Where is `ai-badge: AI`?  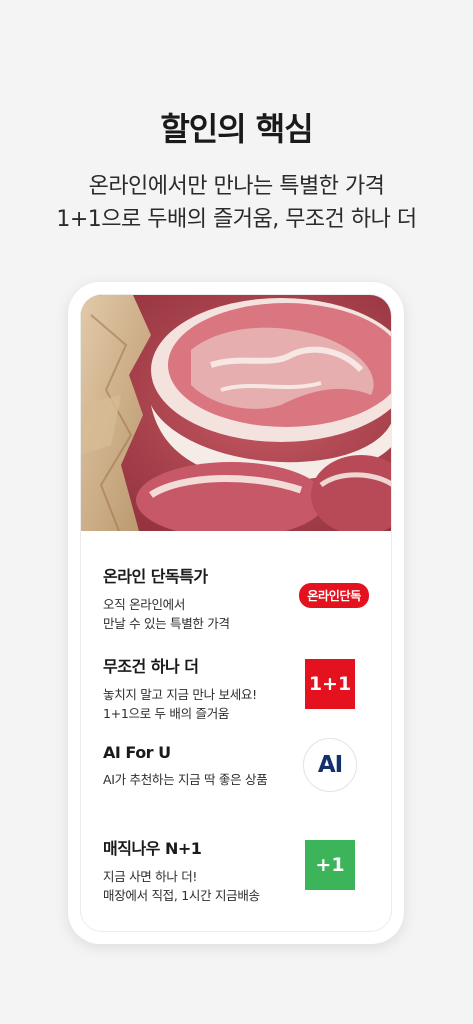
ai-badge: AI is located at coordinates (330, 765).